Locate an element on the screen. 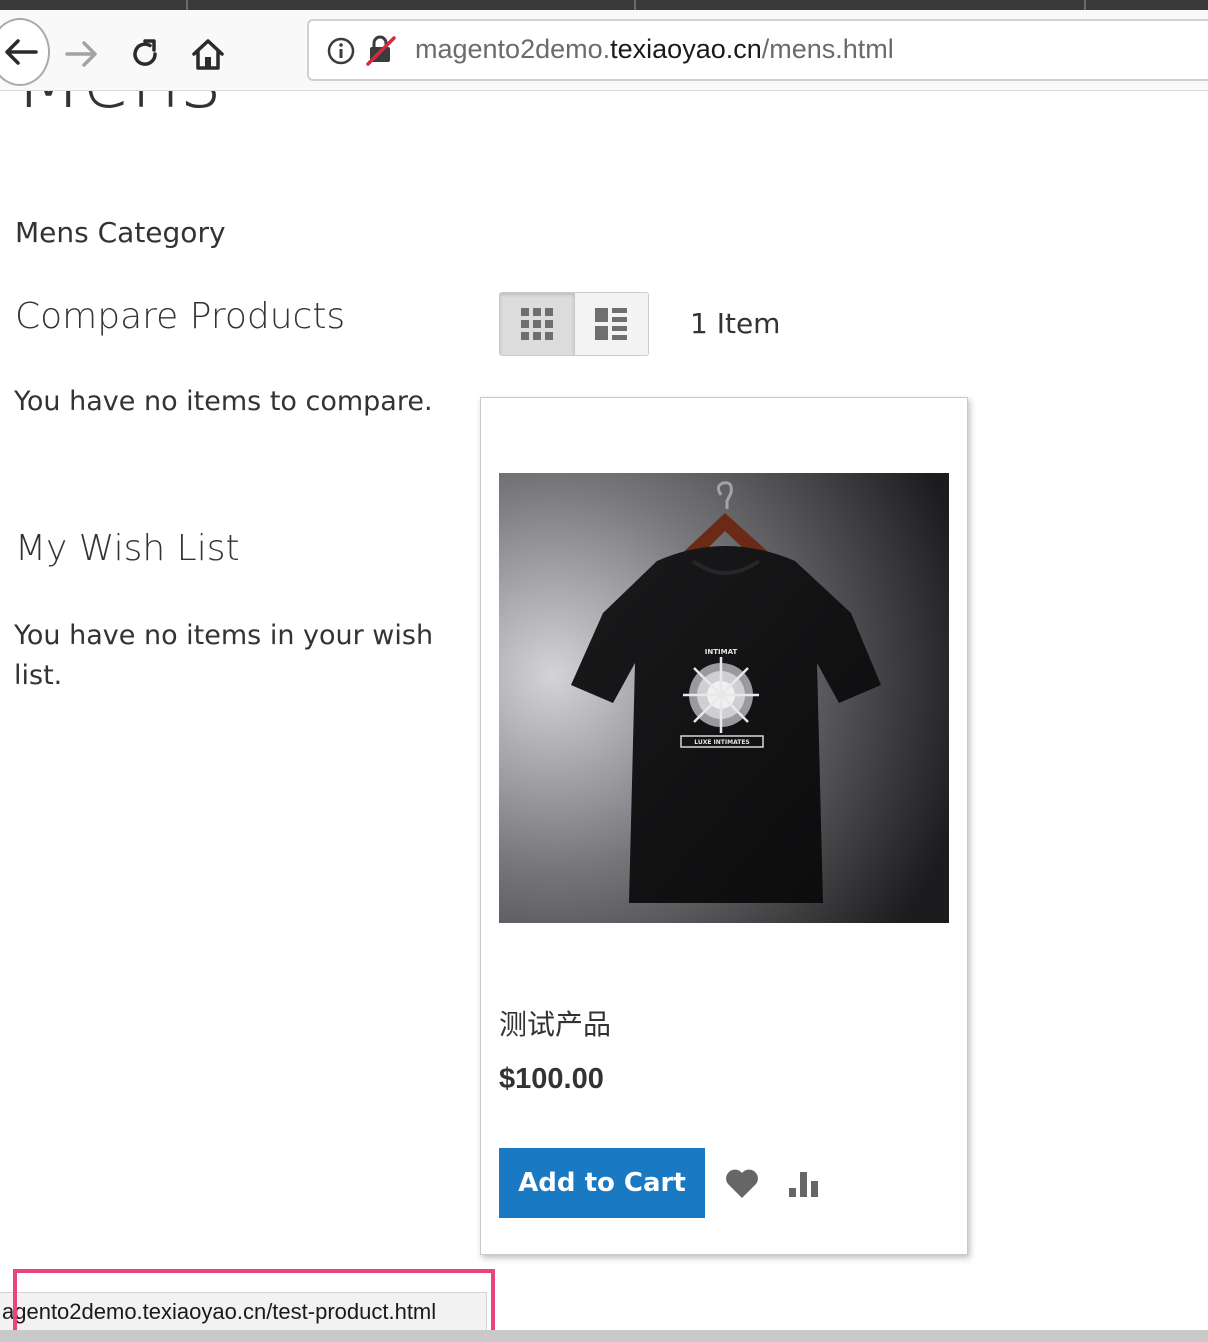 The width and height of the screenshot is (1208, 1342). highlight-annotation is located at coordinates (254, 1302).